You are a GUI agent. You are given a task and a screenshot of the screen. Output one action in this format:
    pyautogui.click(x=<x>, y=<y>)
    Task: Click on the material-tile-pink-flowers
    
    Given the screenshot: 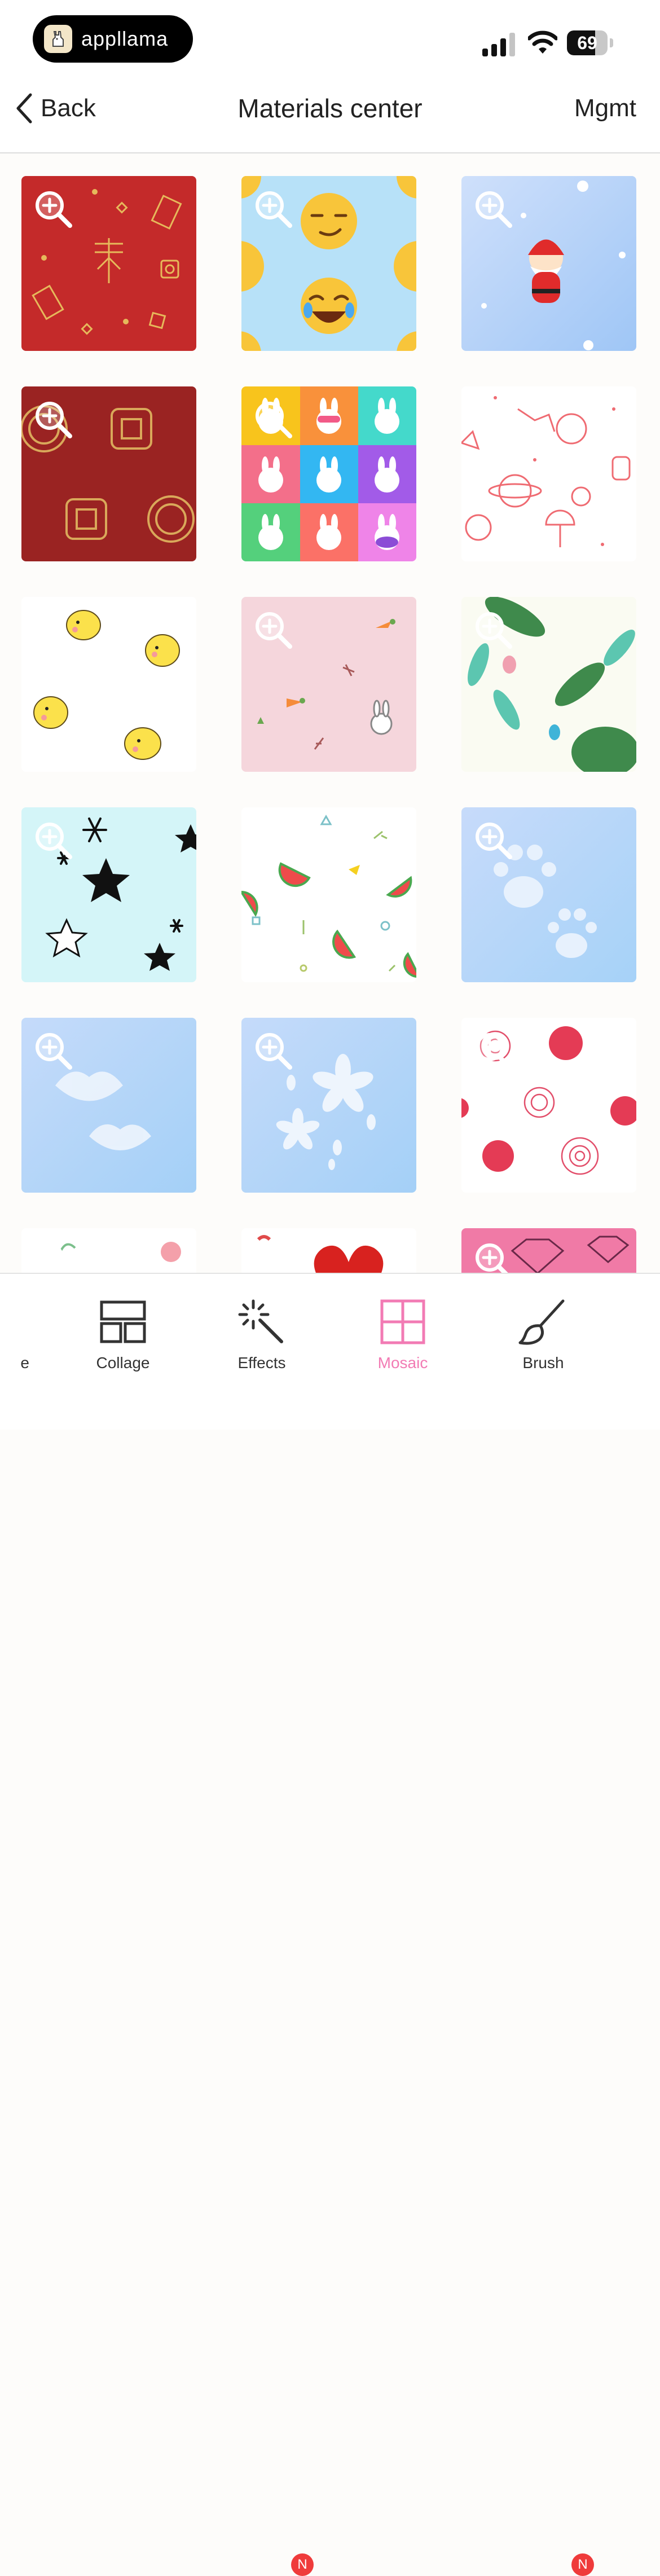 What is the action you would take?
    pyautogui.click(x=108, y=1250)
    